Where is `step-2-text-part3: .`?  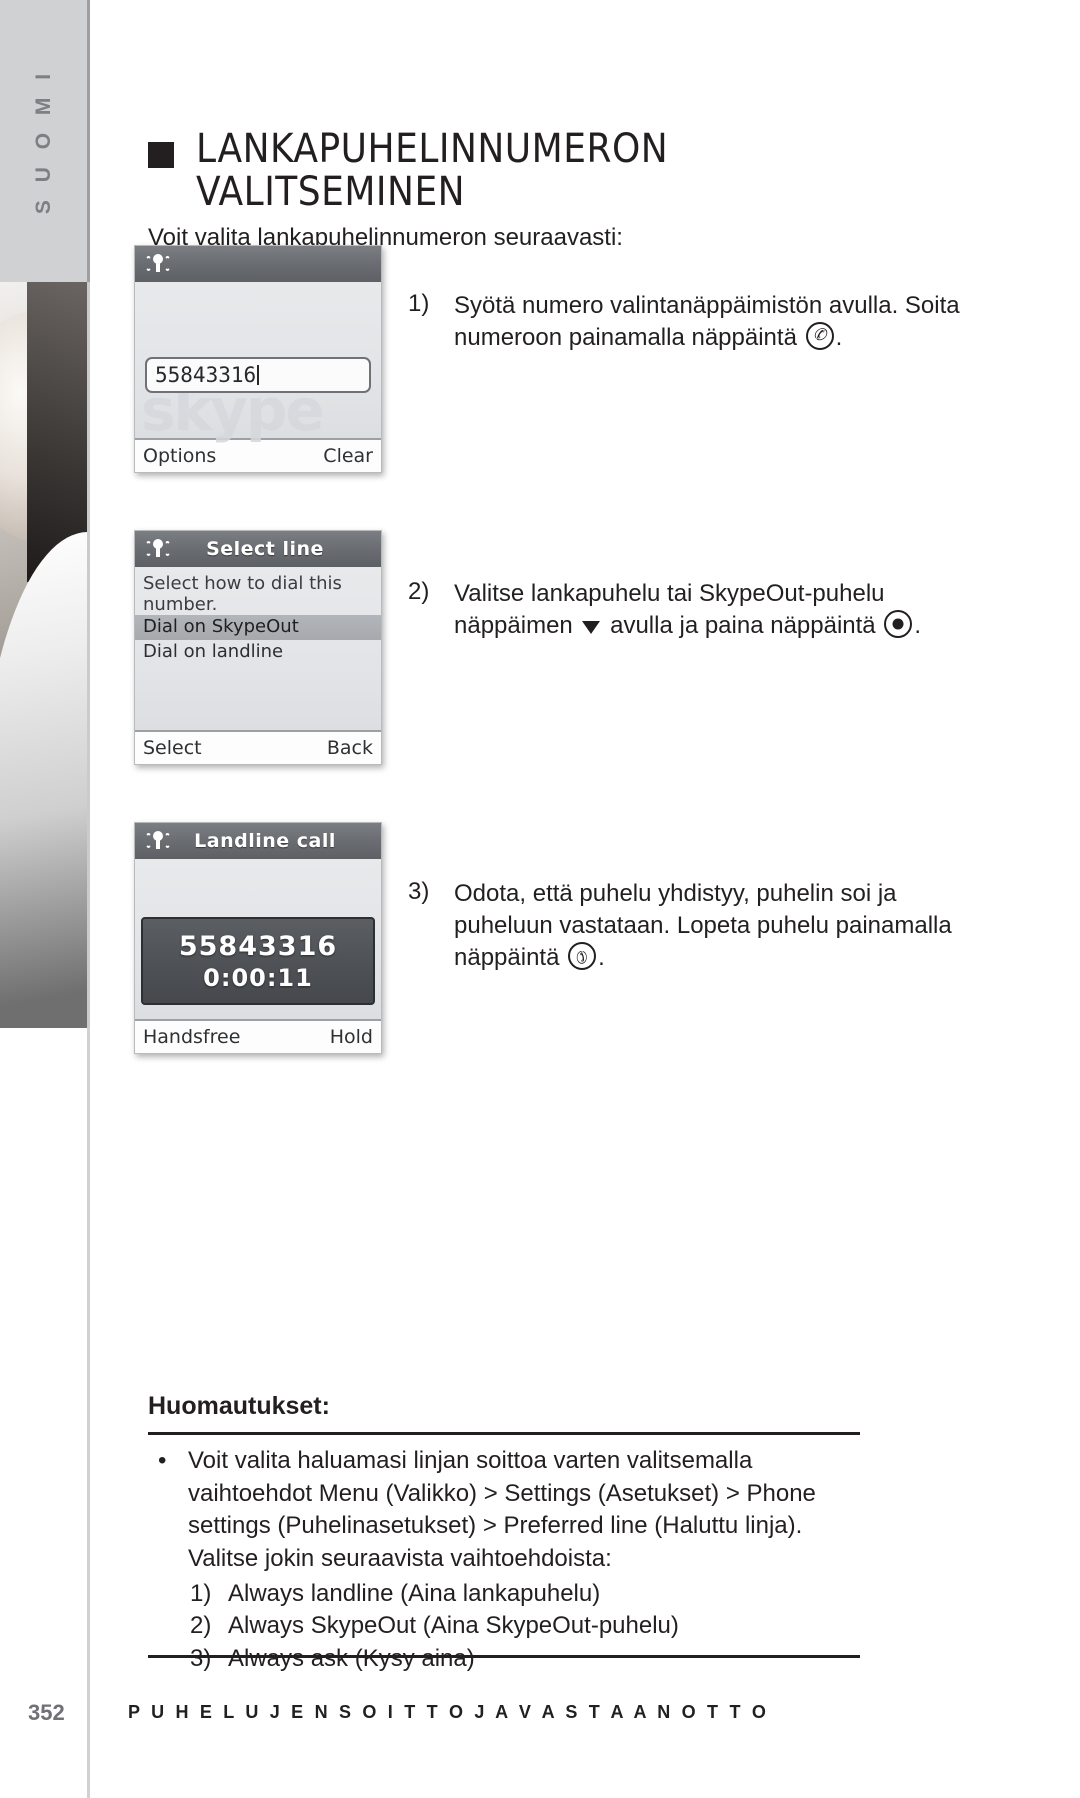 step-2-text-part3: . is located at coordinates (917, 625).